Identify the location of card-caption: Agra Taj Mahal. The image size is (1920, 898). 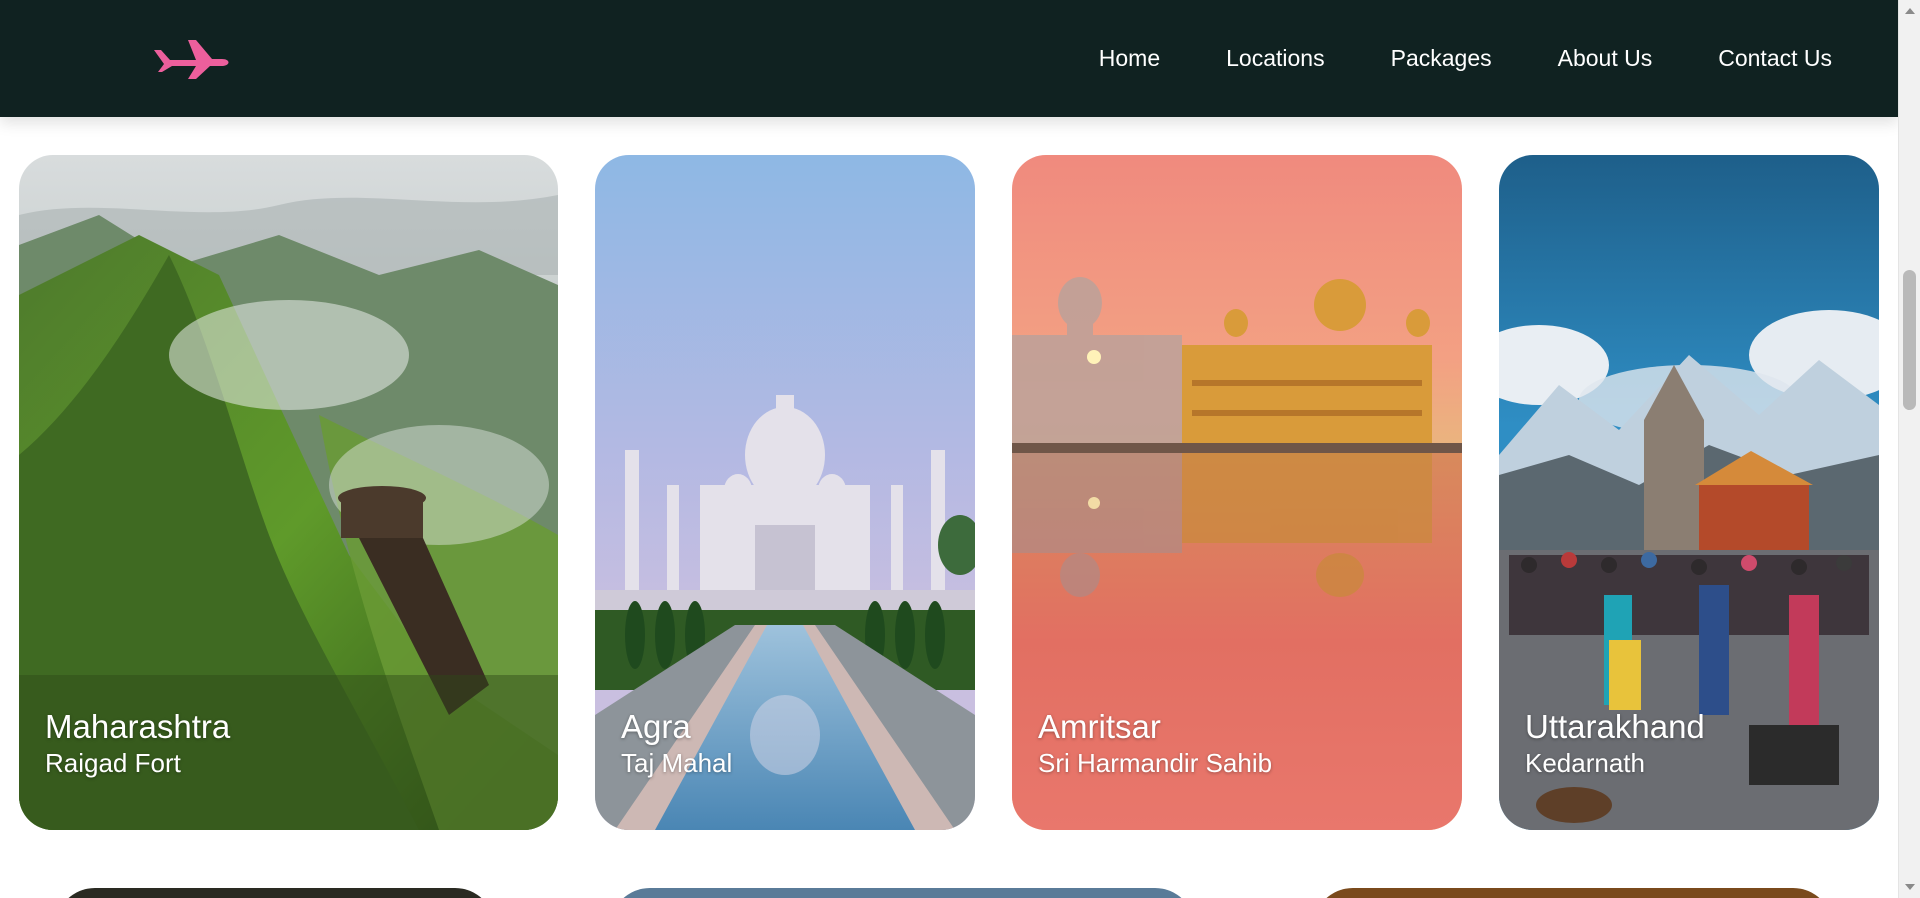
(676, 744).